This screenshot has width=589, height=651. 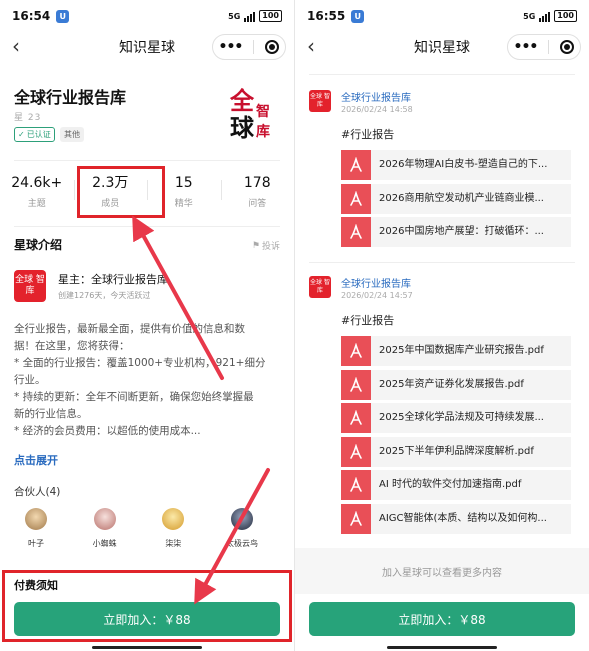 What do you see at coordinates (37, 492) in the screenshot?
I see `partners-title: 合伙人(4)` at bounding box center [37, 492].